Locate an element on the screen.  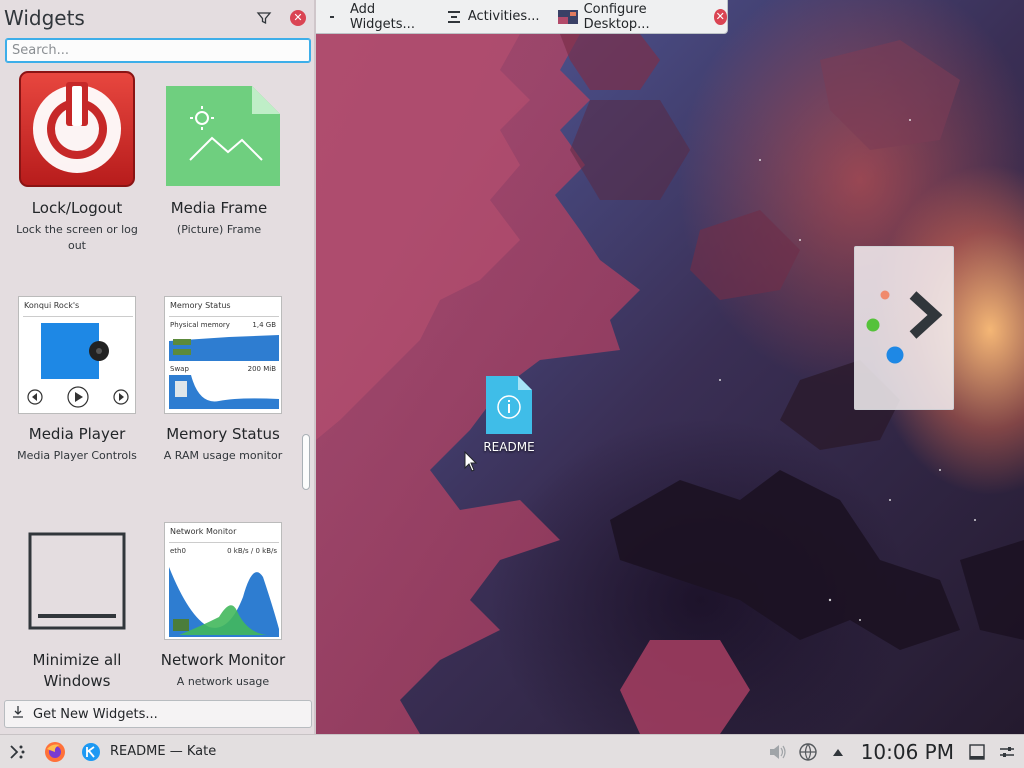
mouse-cursor-icon is located at coordinates (471, 461).